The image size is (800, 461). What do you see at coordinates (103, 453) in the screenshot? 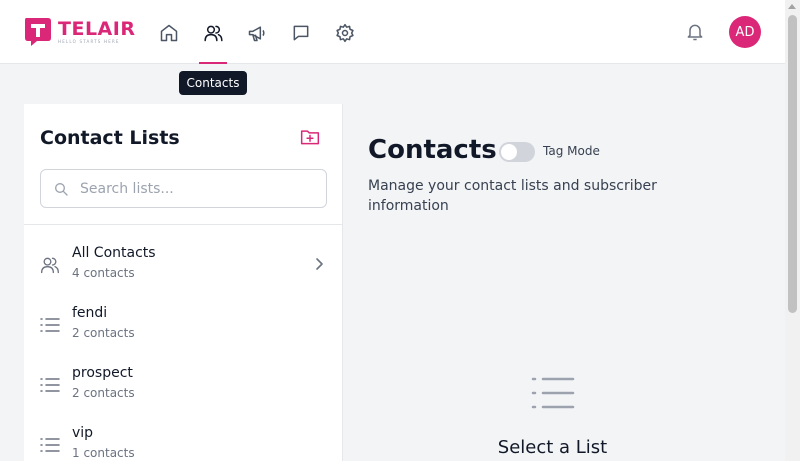
I see `list-item-count: 1 contacts` at bounding box center [103, 453].